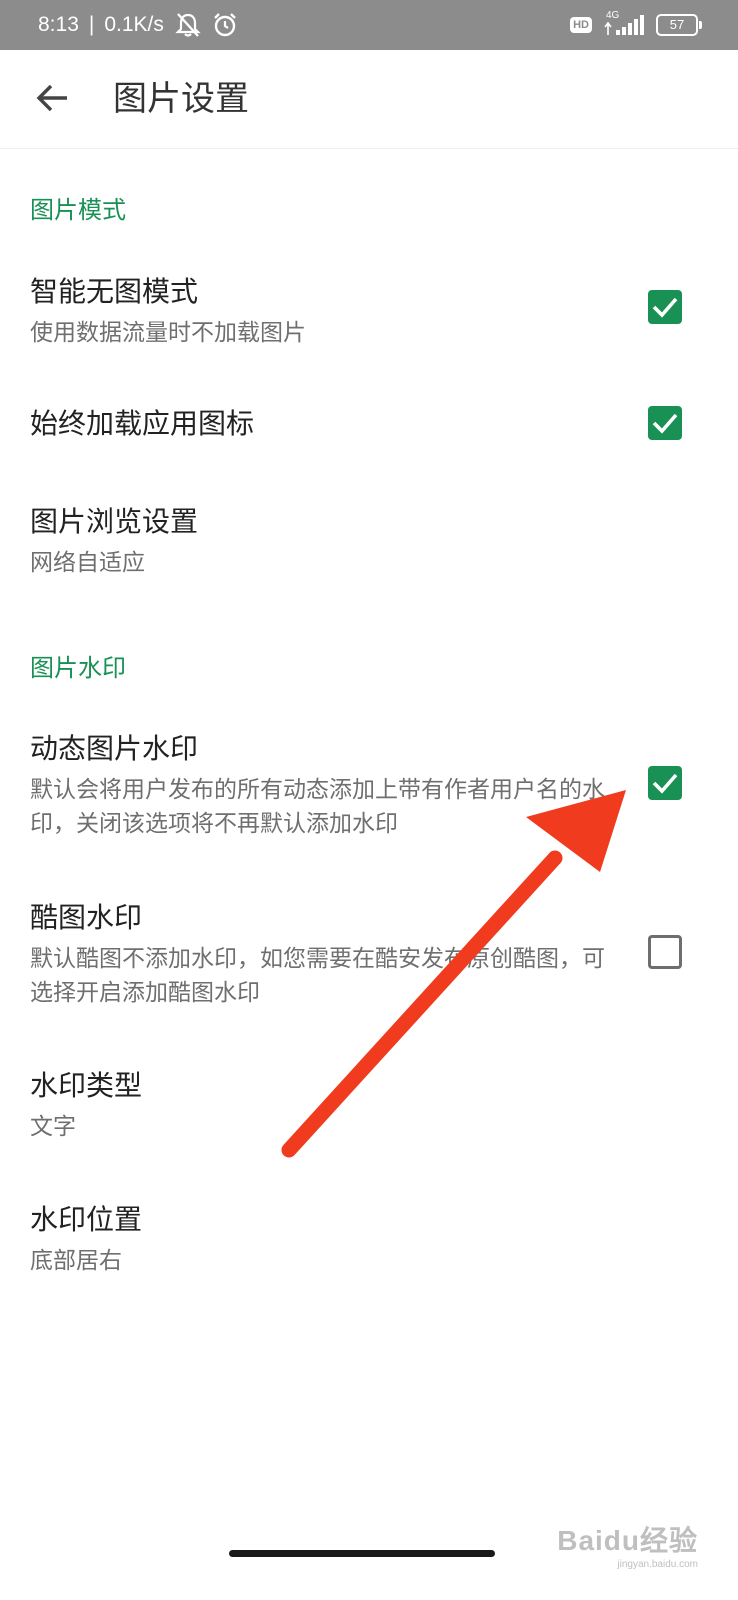  What do you see at coordinates (86, 917) in the screenshot?
I see `setting-title: 酷图水印` at bounding box center [86, 917].